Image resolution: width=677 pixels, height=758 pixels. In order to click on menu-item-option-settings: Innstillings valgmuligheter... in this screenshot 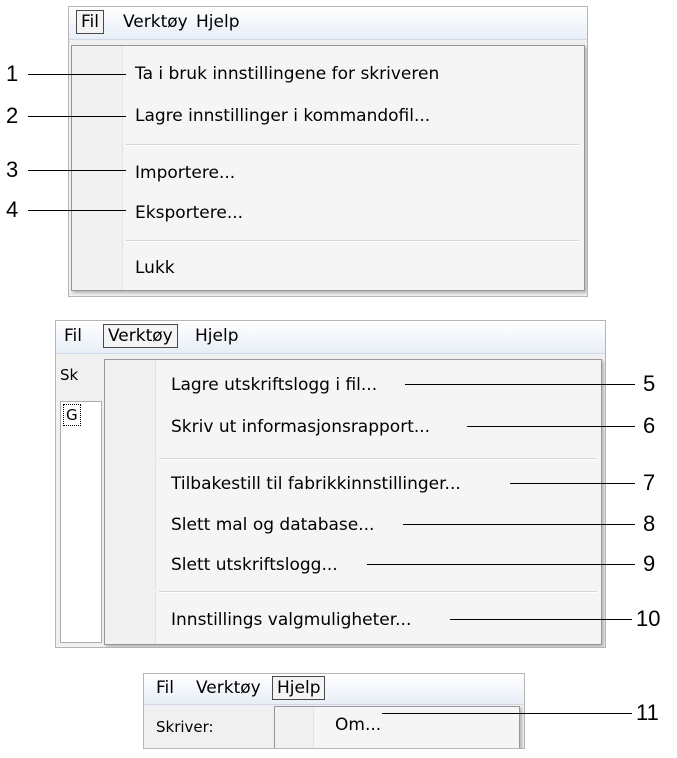, I will do `click(291, 620)`.